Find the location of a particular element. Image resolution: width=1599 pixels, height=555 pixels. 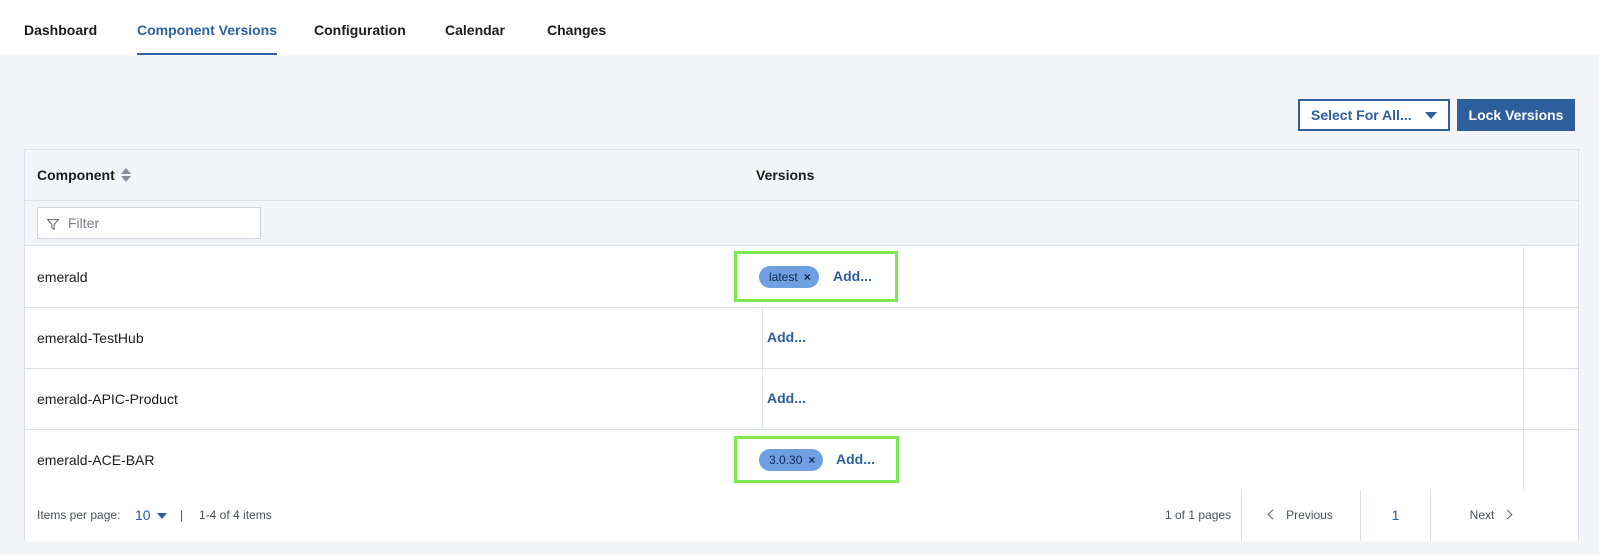

next-page-button: Next is located at coordinates (1490, 515).